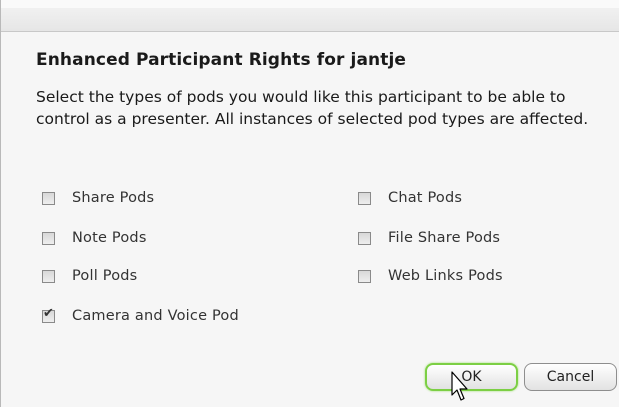 The height and width of the screenshot is (407, 619). I want to click on camera-voice-pod-option: ✔ Camera and Voice Pod, so click(140, 314).